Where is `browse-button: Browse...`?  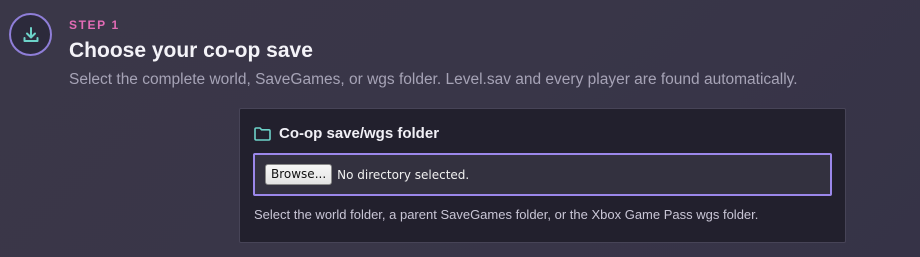
browse-button: Browse... is located at coordinates (299, 174).